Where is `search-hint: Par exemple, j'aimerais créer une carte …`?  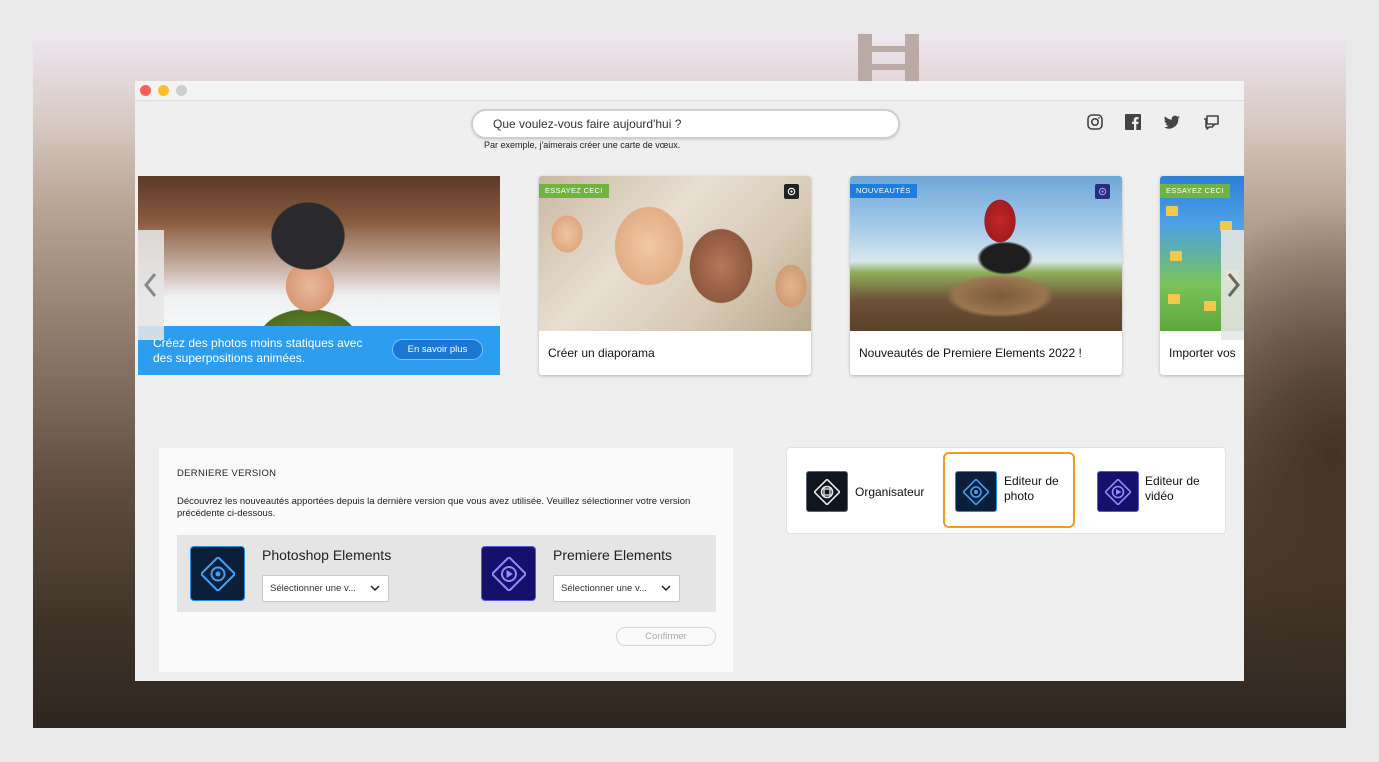
search-hint: Par exemple, j'aimerais créer une carte … is located at coordinates (582, 145).